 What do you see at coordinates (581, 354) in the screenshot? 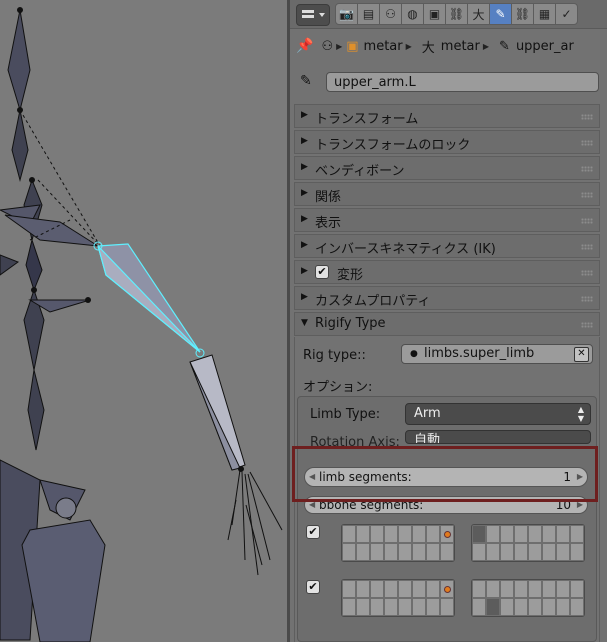
I see `clear-icon: ✕` at bounding box center [581, 354].